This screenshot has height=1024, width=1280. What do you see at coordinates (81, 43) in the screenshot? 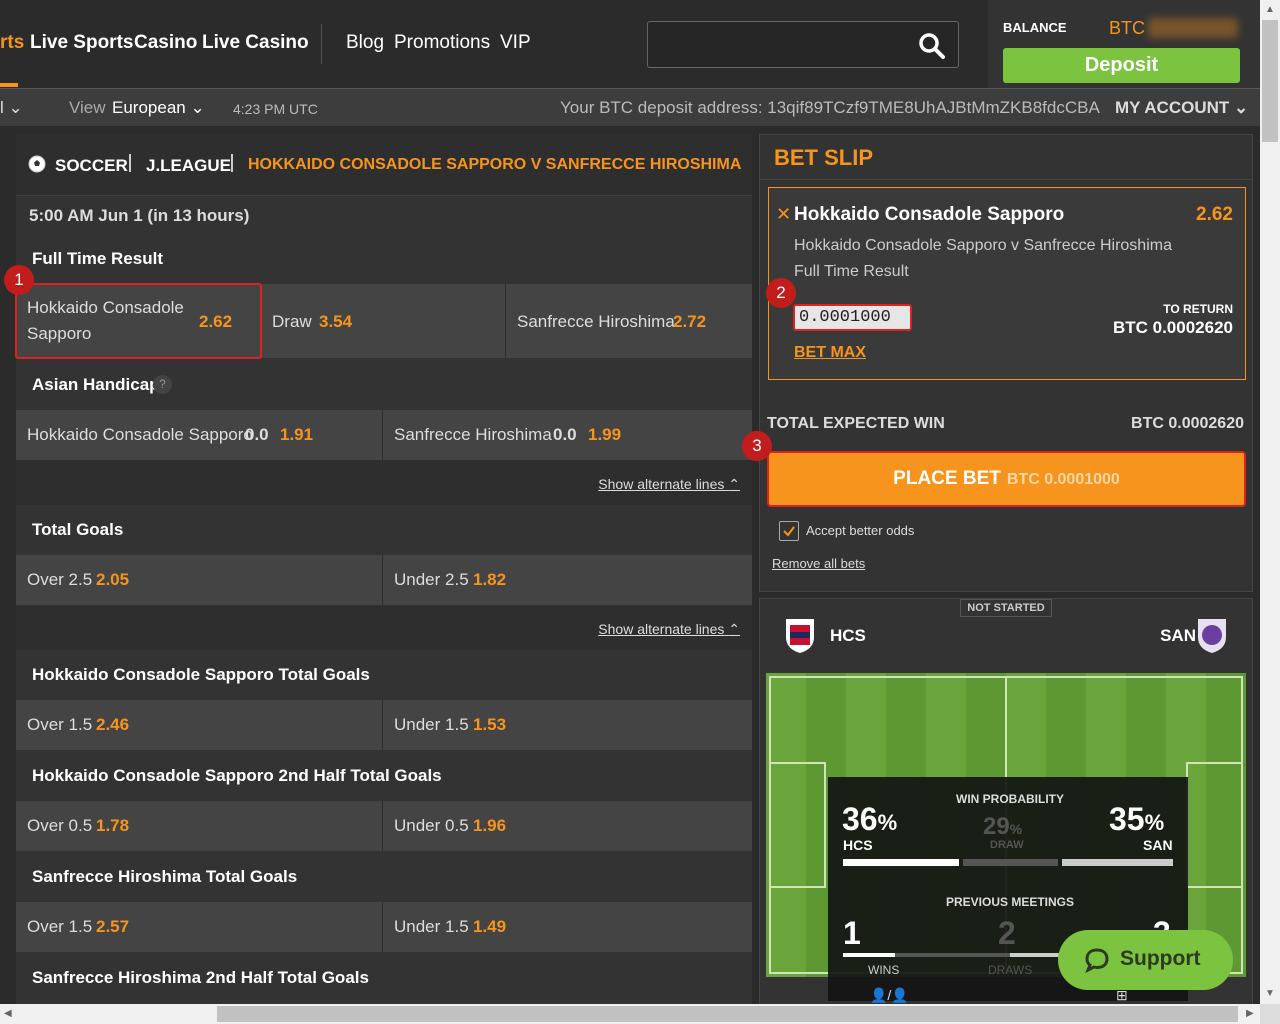
I see `nav-live-sports: Live Sports` at bounding box center [81, 43].